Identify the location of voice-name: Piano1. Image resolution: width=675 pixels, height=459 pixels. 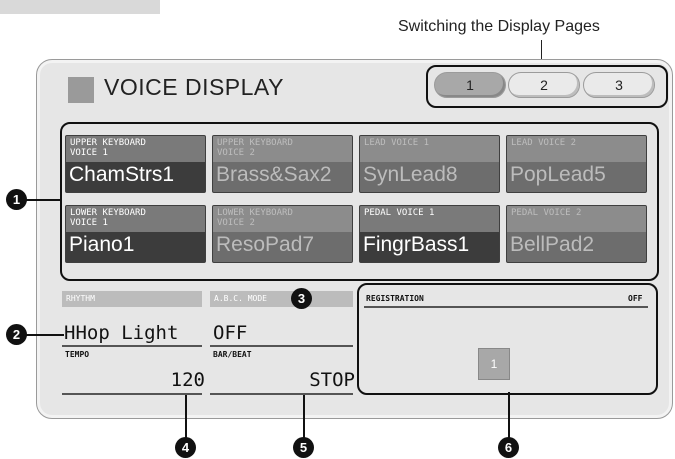
(102, 244).